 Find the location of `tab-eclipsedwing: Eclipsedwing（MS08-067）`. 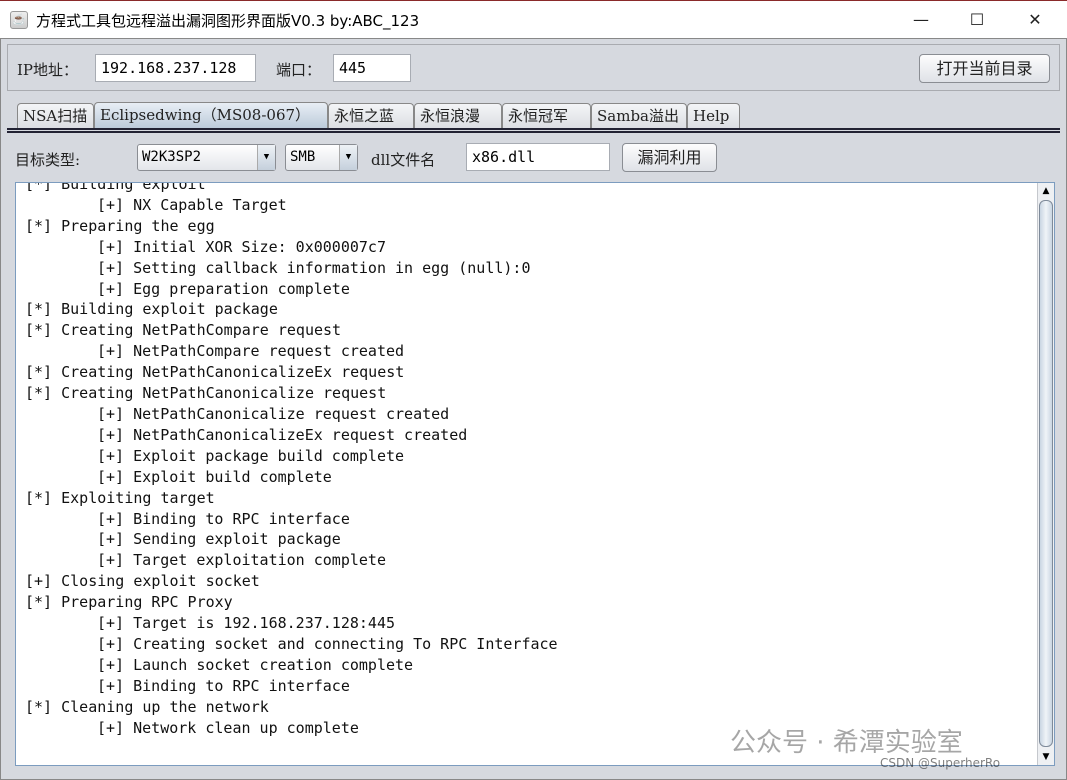

tab-eclipsedwing: Eclipsedwing（MS08-067） is located at coordinates (211, 116).